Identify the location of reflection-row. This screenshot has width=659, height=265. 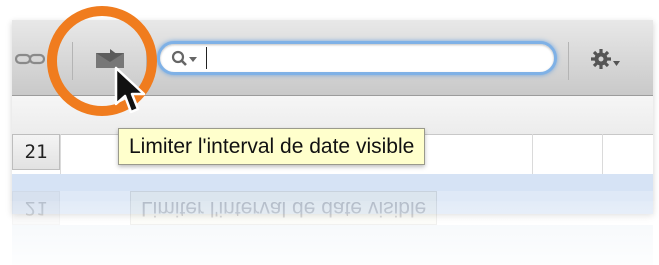
(332, 245).